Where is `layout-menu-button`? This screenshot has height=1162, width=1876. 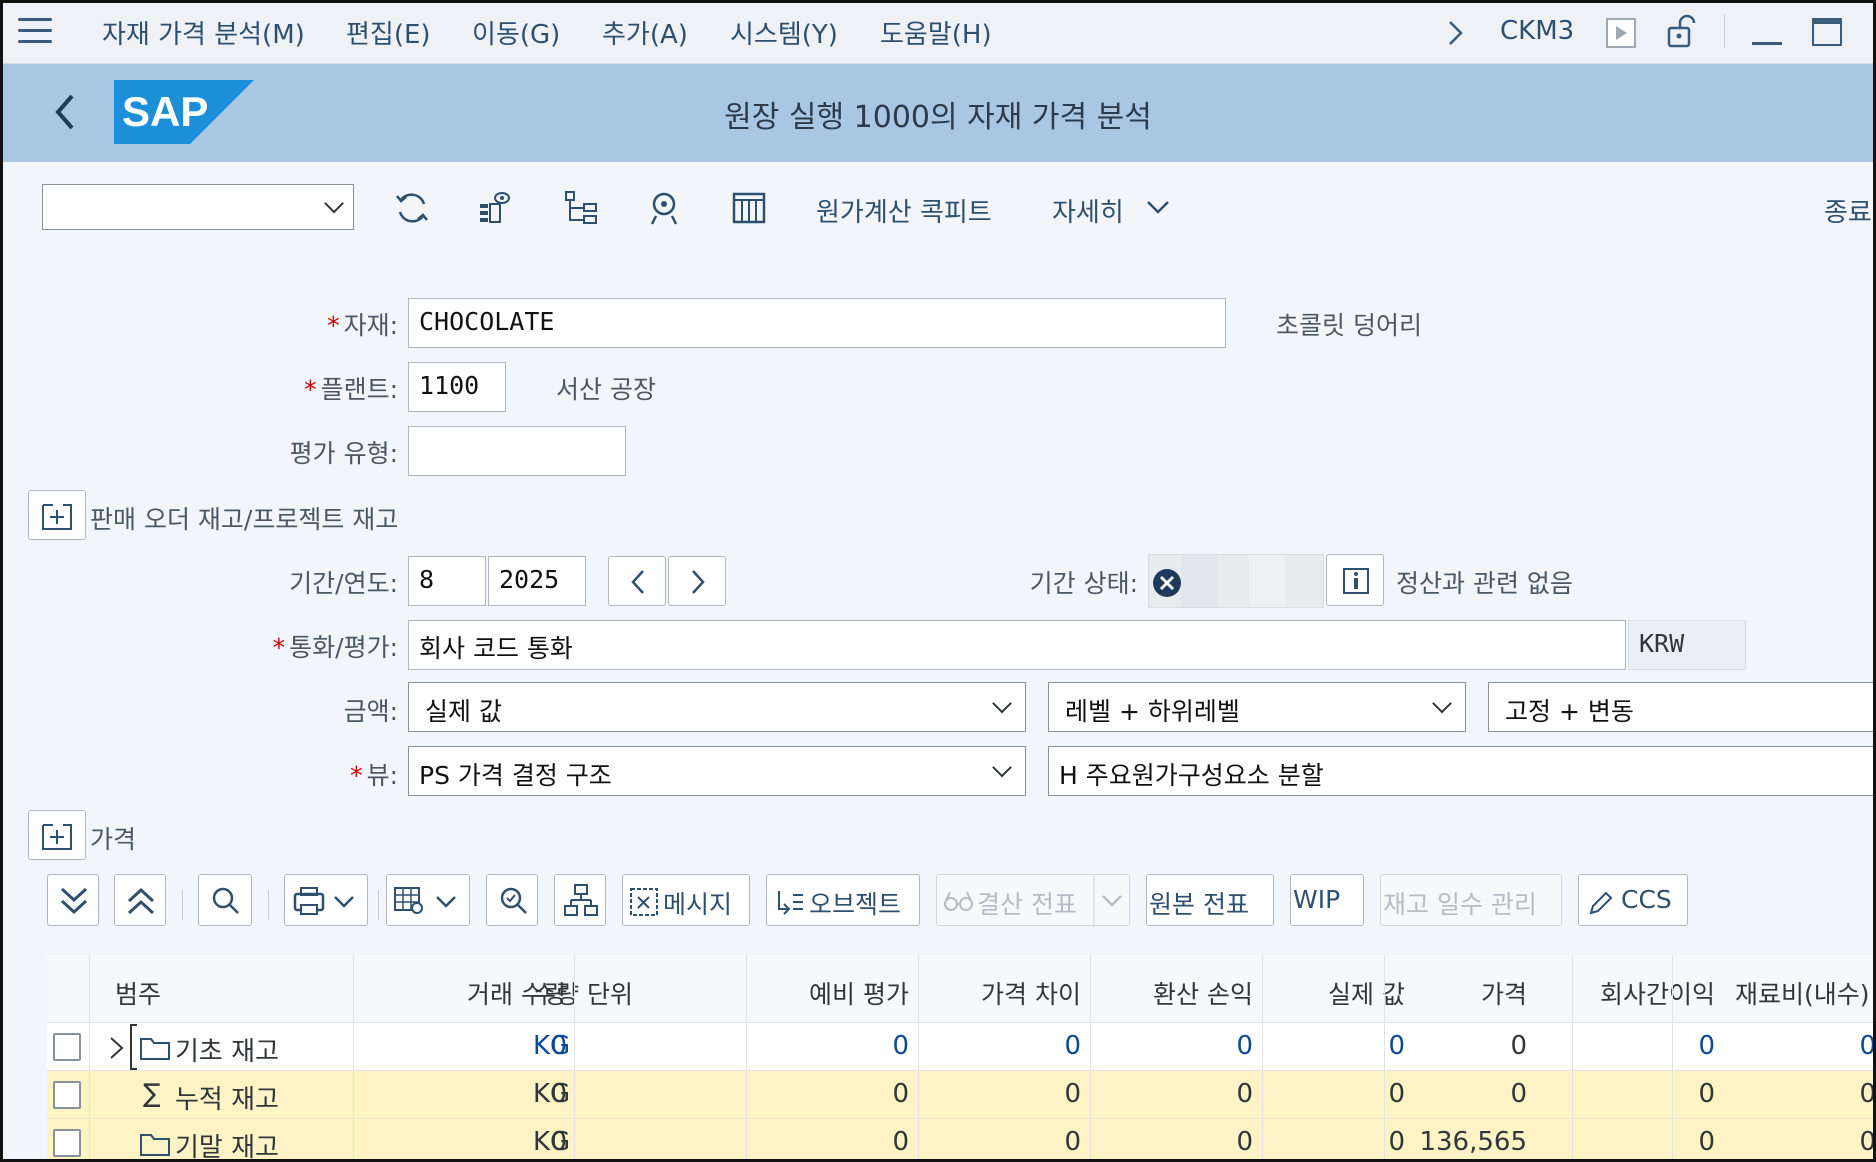 layout-menu-button is located at coordinates (428, 900).